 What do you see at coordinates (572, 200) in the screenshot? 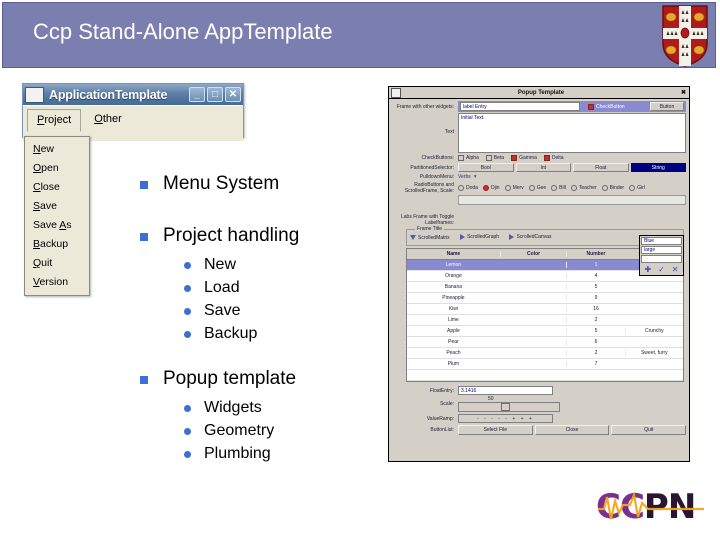
I see `scrolled-frame-strip` at bounding box center [572, 200].